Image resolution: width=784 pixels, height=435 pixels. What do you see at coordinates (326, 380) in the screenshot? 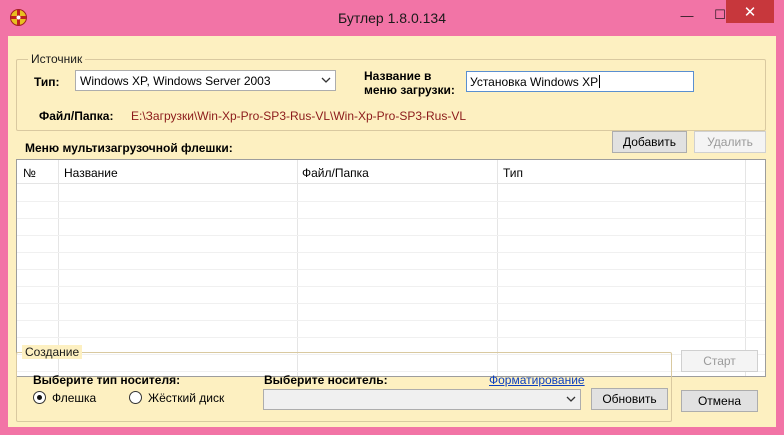
I see `device-label: Выберите носитель:` at bounding box center [326, 380].